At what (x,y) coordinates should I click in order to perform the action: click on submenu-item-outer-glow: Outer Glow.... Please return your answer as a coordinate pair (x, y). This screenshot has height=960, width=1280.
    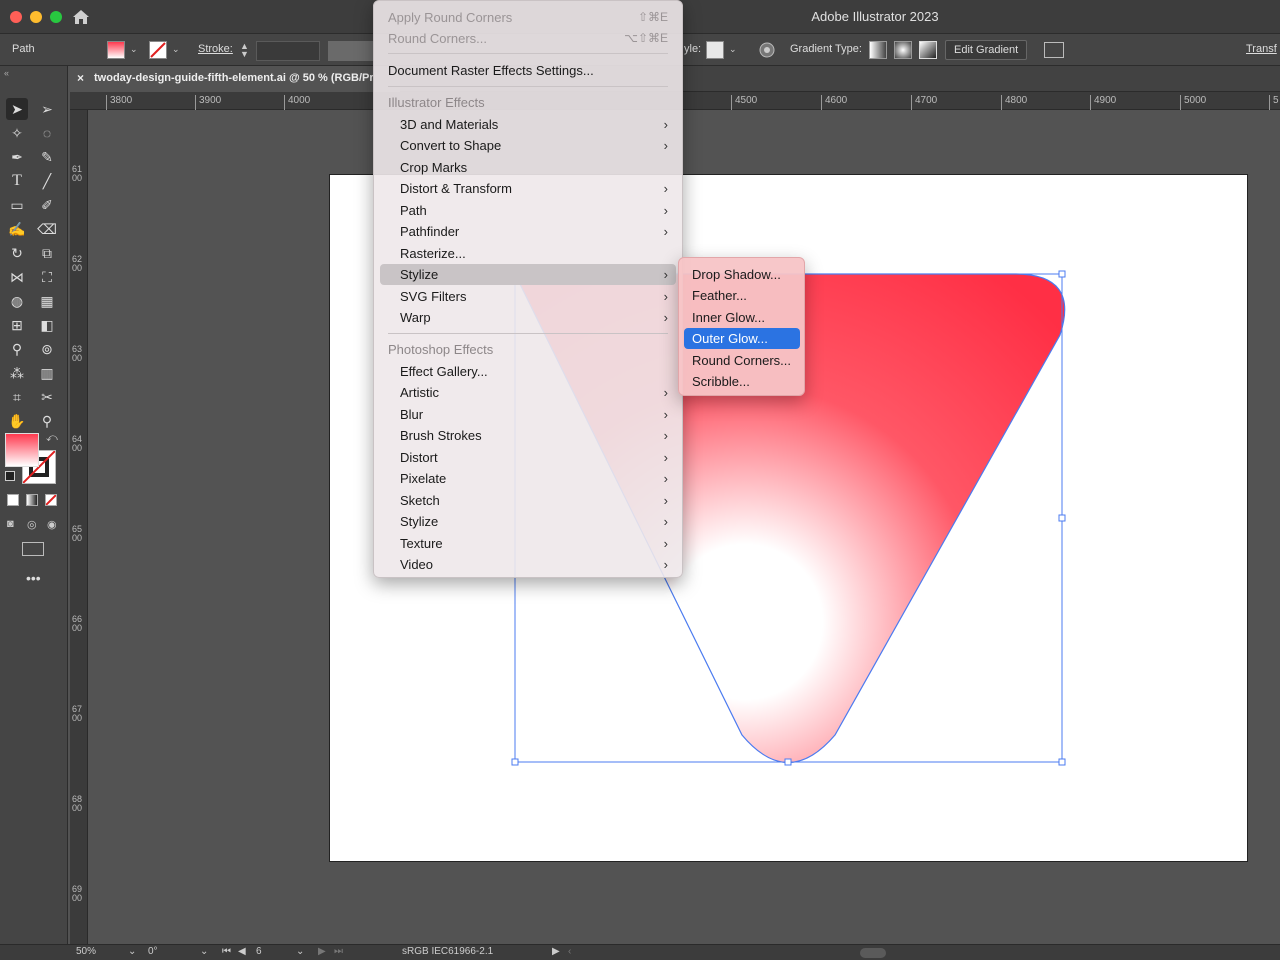
    Looking at the image, I should click on (730, 338).